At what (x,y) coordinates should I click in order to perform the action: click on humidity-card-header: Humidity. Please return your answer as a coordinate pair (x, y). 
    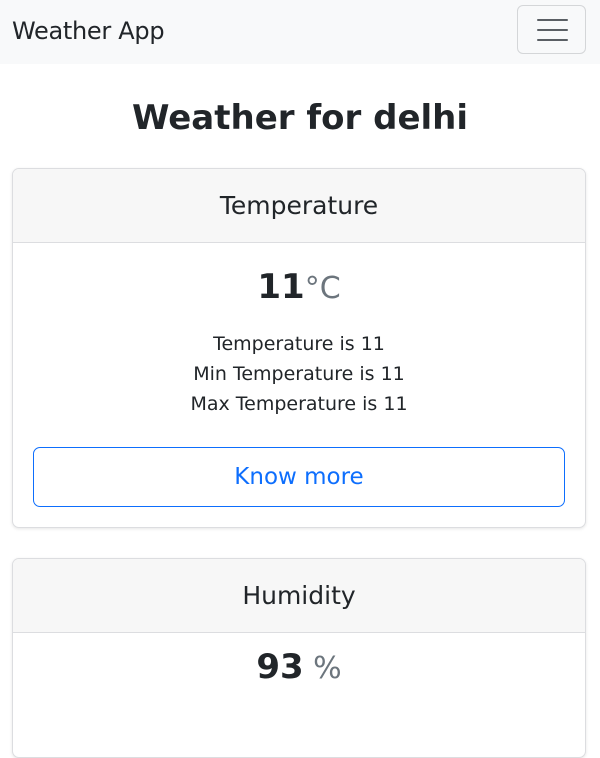
    Looking at the image, I should click on (299, 596).